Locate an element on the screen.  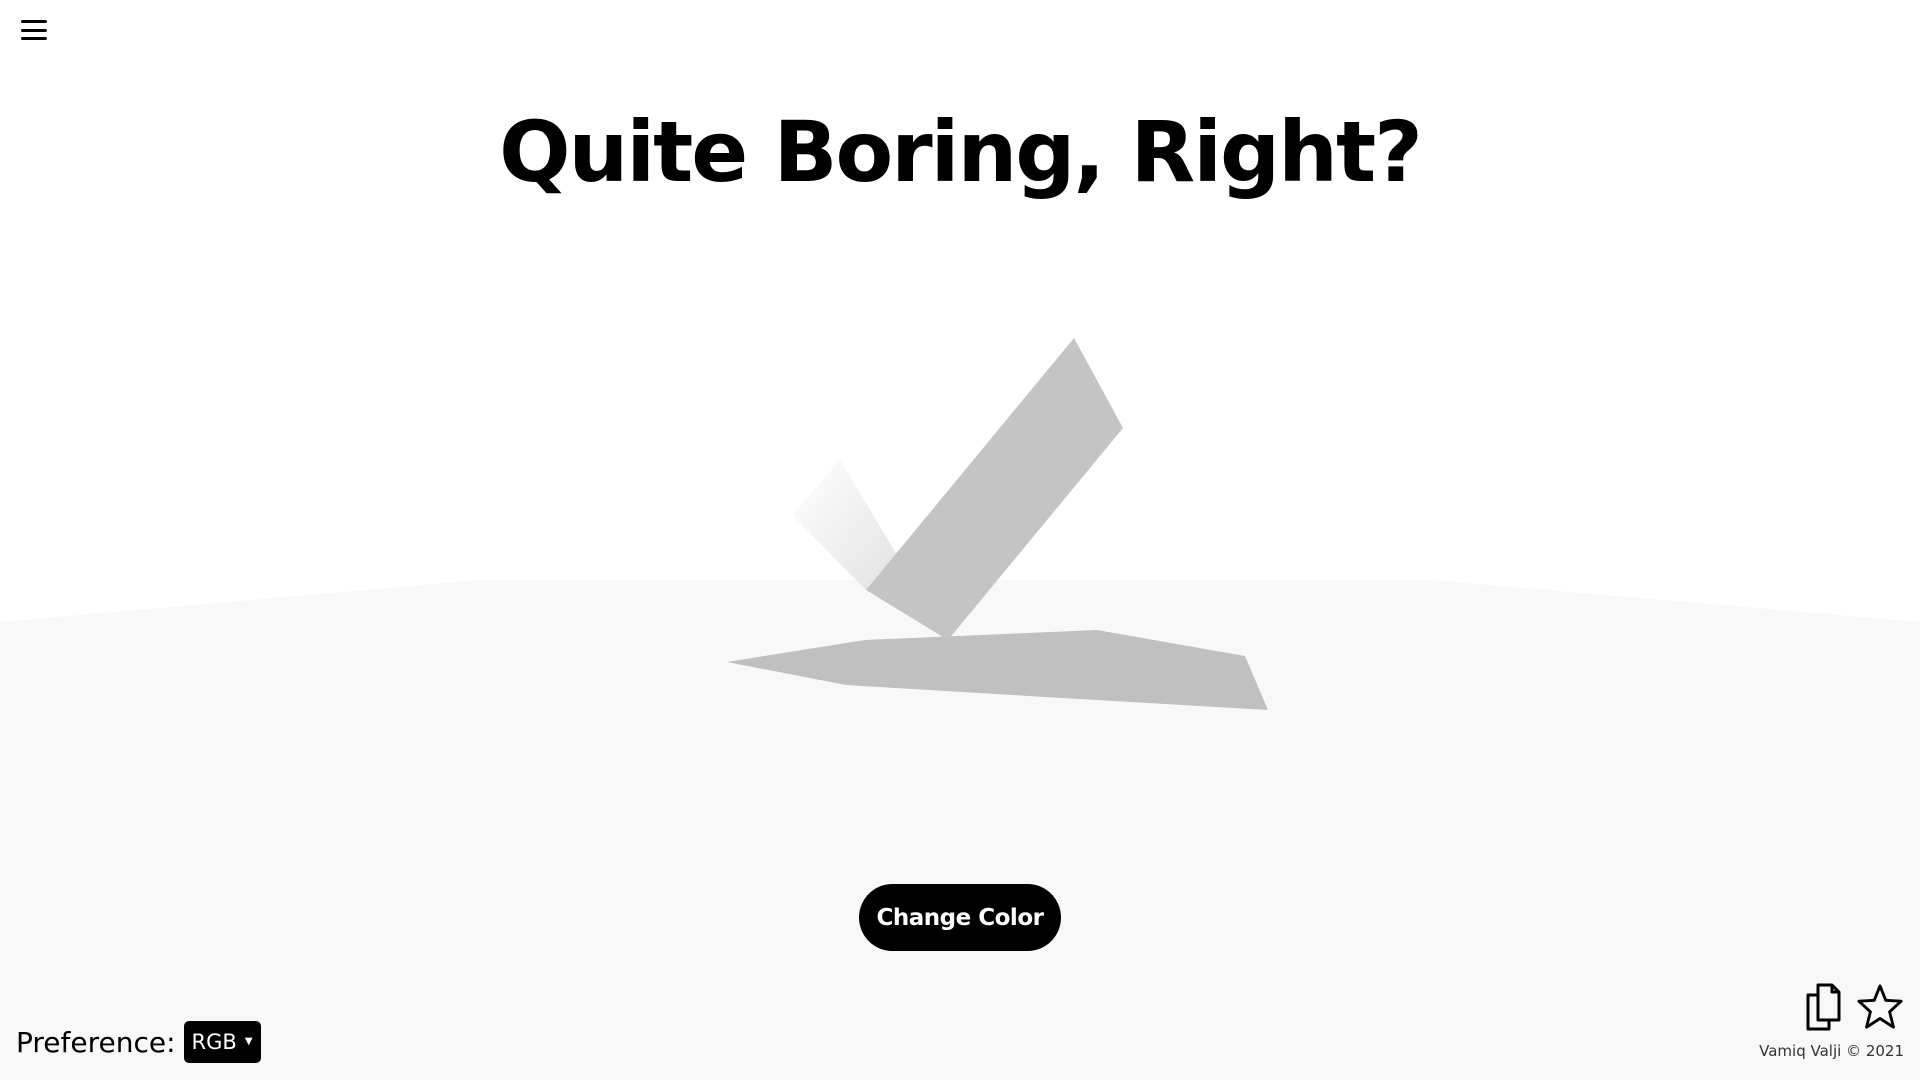
preference-control: Preference: RGB ▼ is located at coordinates (138, 1042).